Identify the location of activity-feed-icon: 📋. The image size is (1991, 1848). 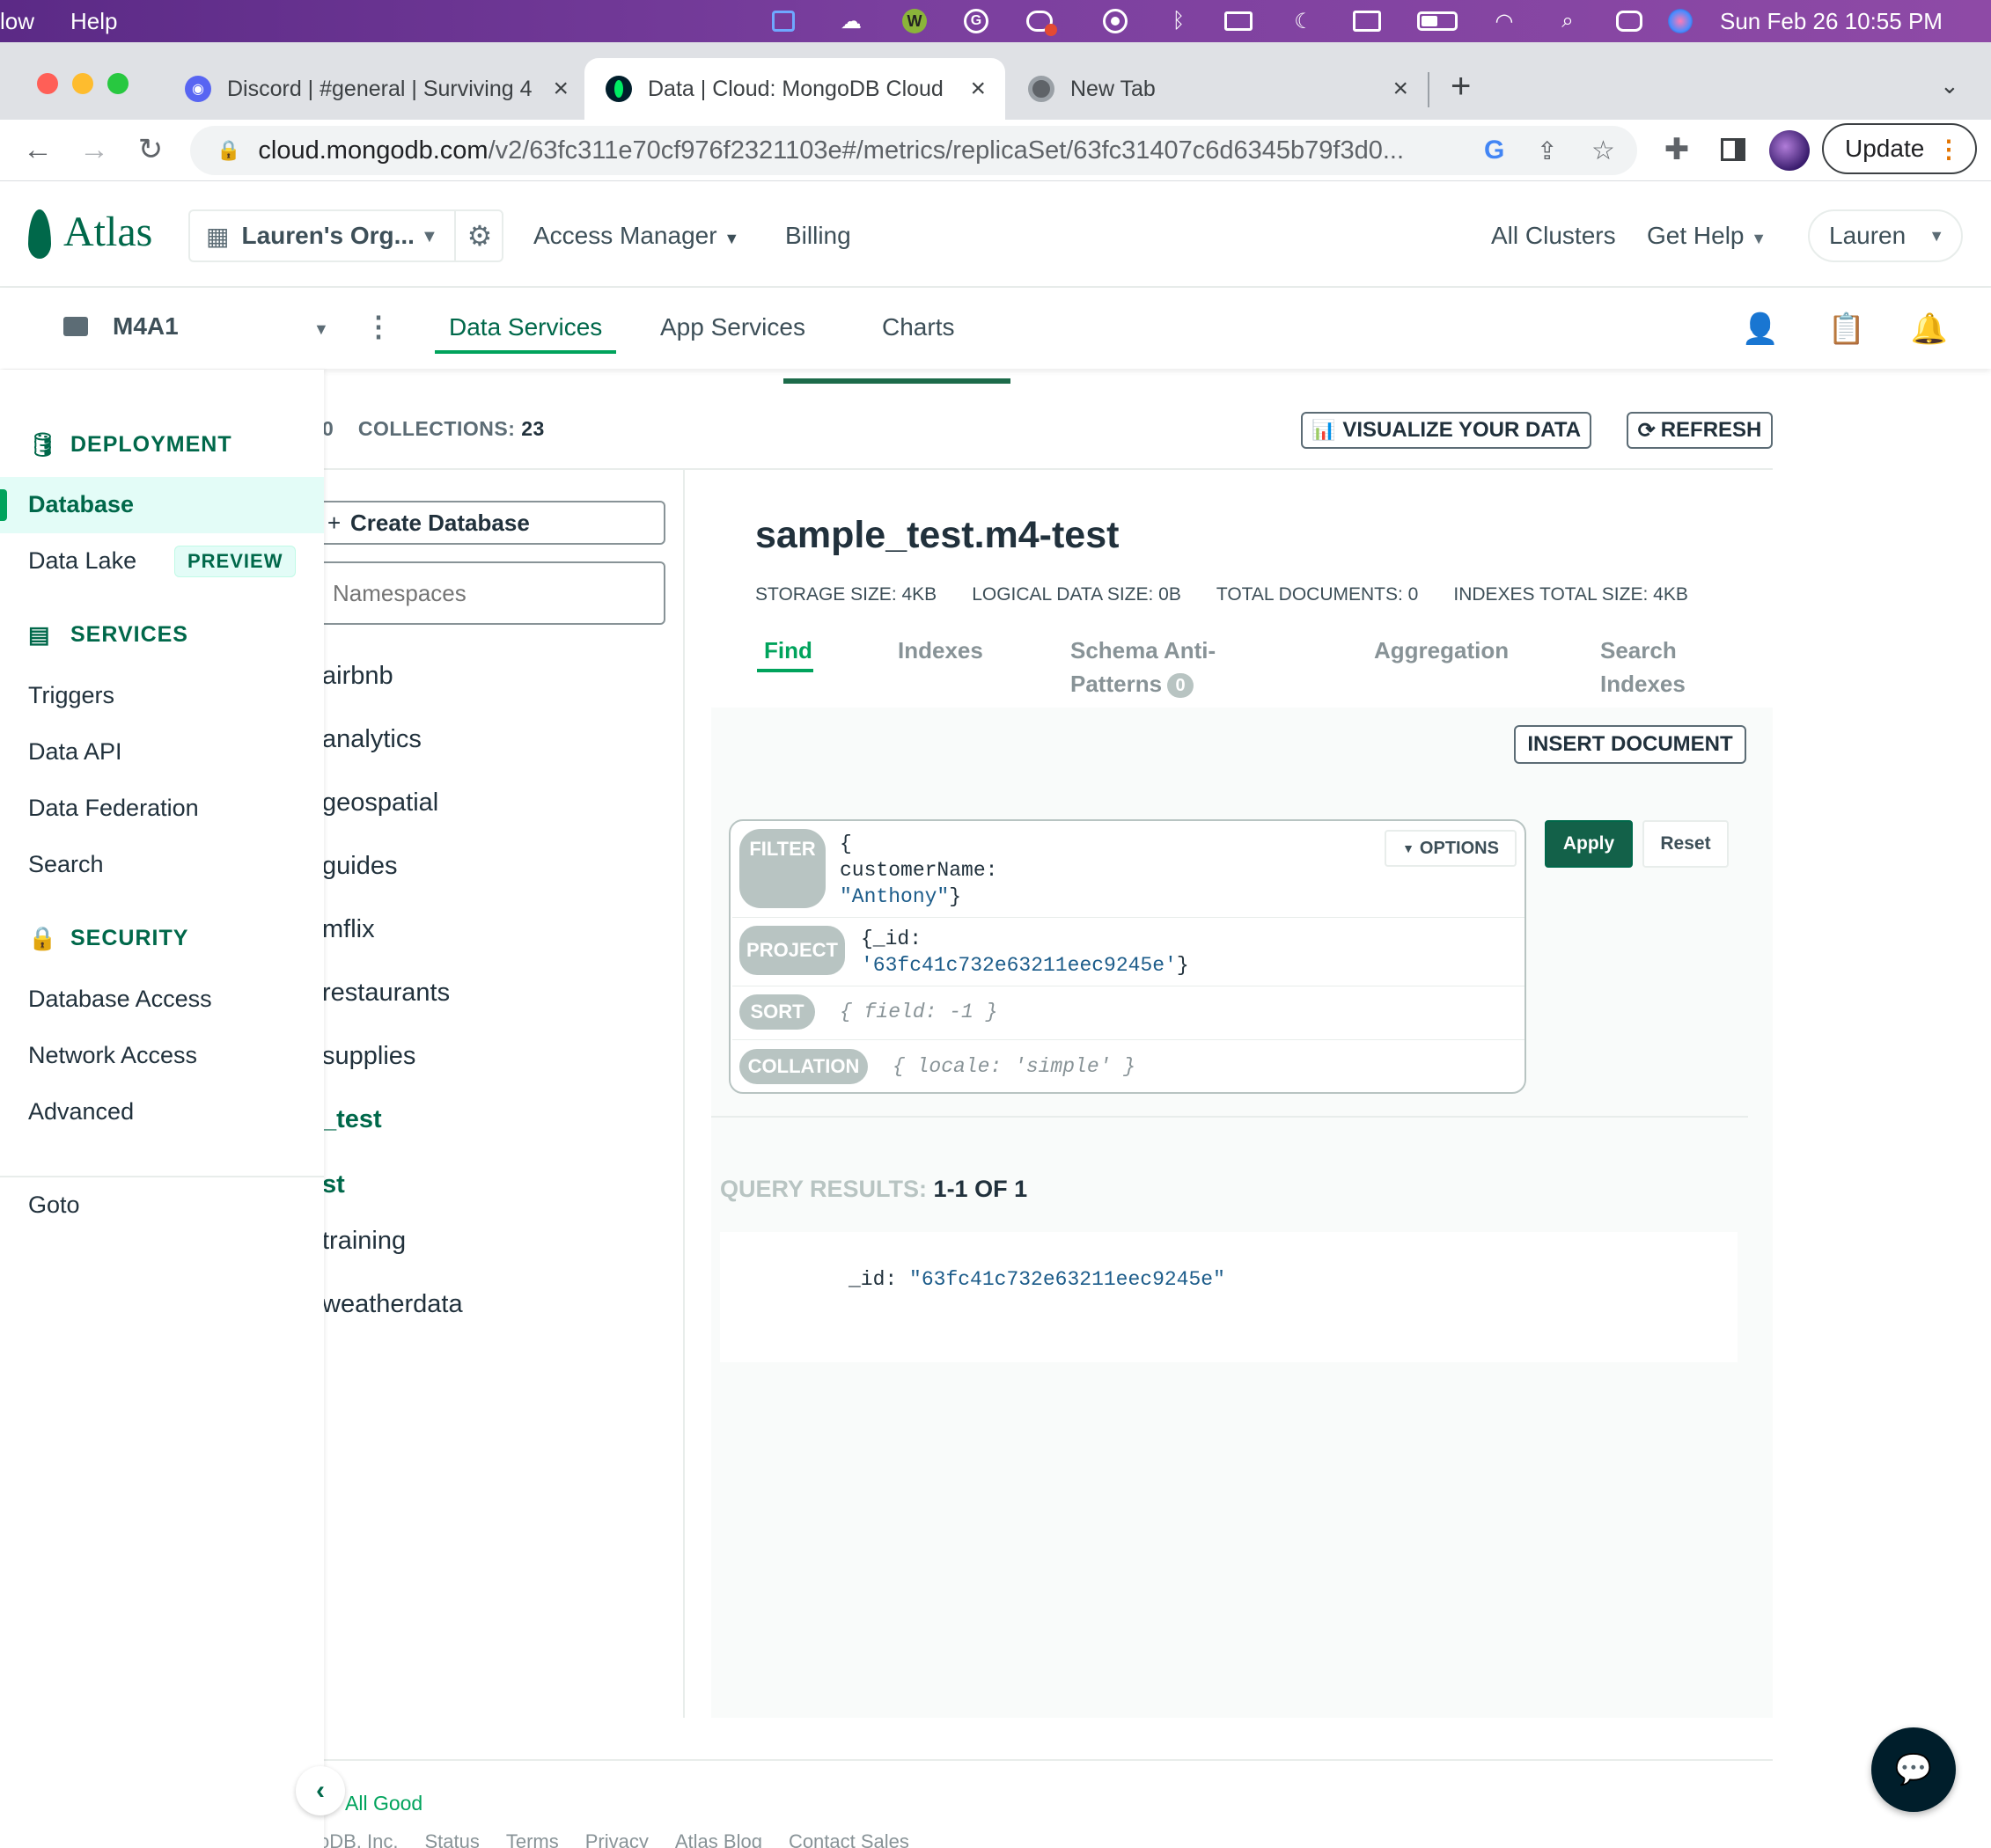
(1847, 329).